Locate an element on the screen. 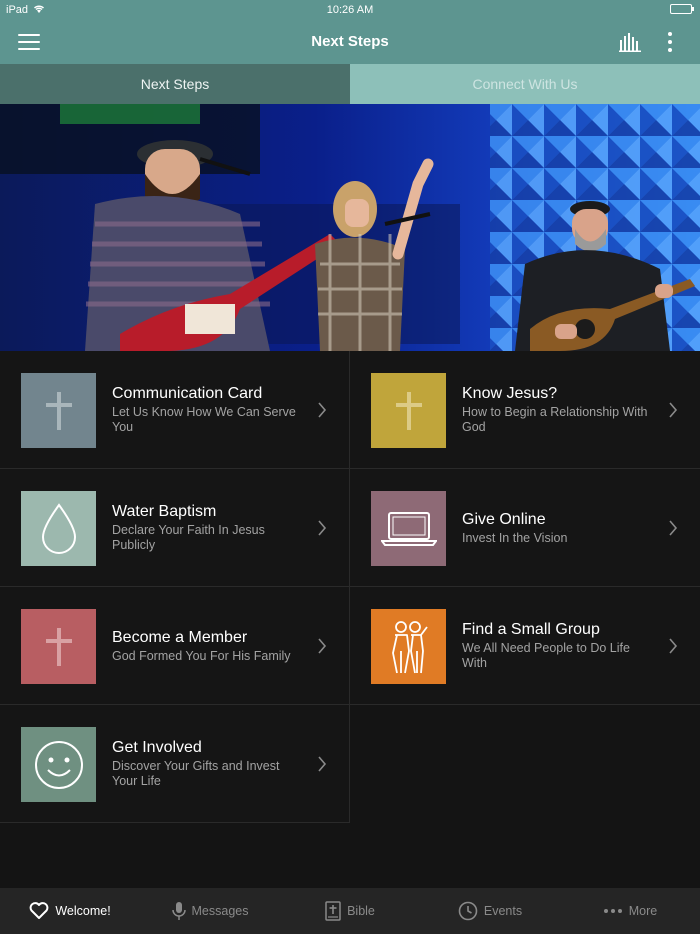  clock-icon is located at coordinates (468, 911).